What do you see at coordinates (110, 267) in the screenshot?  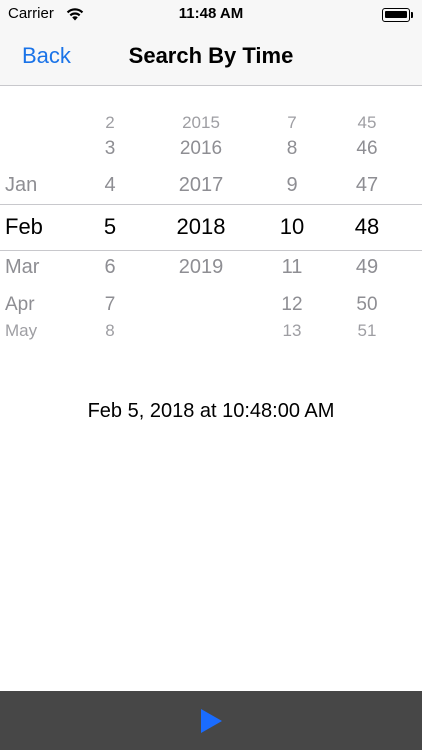 I see `picker-item-day: 6` at bounding box center [110, 267].